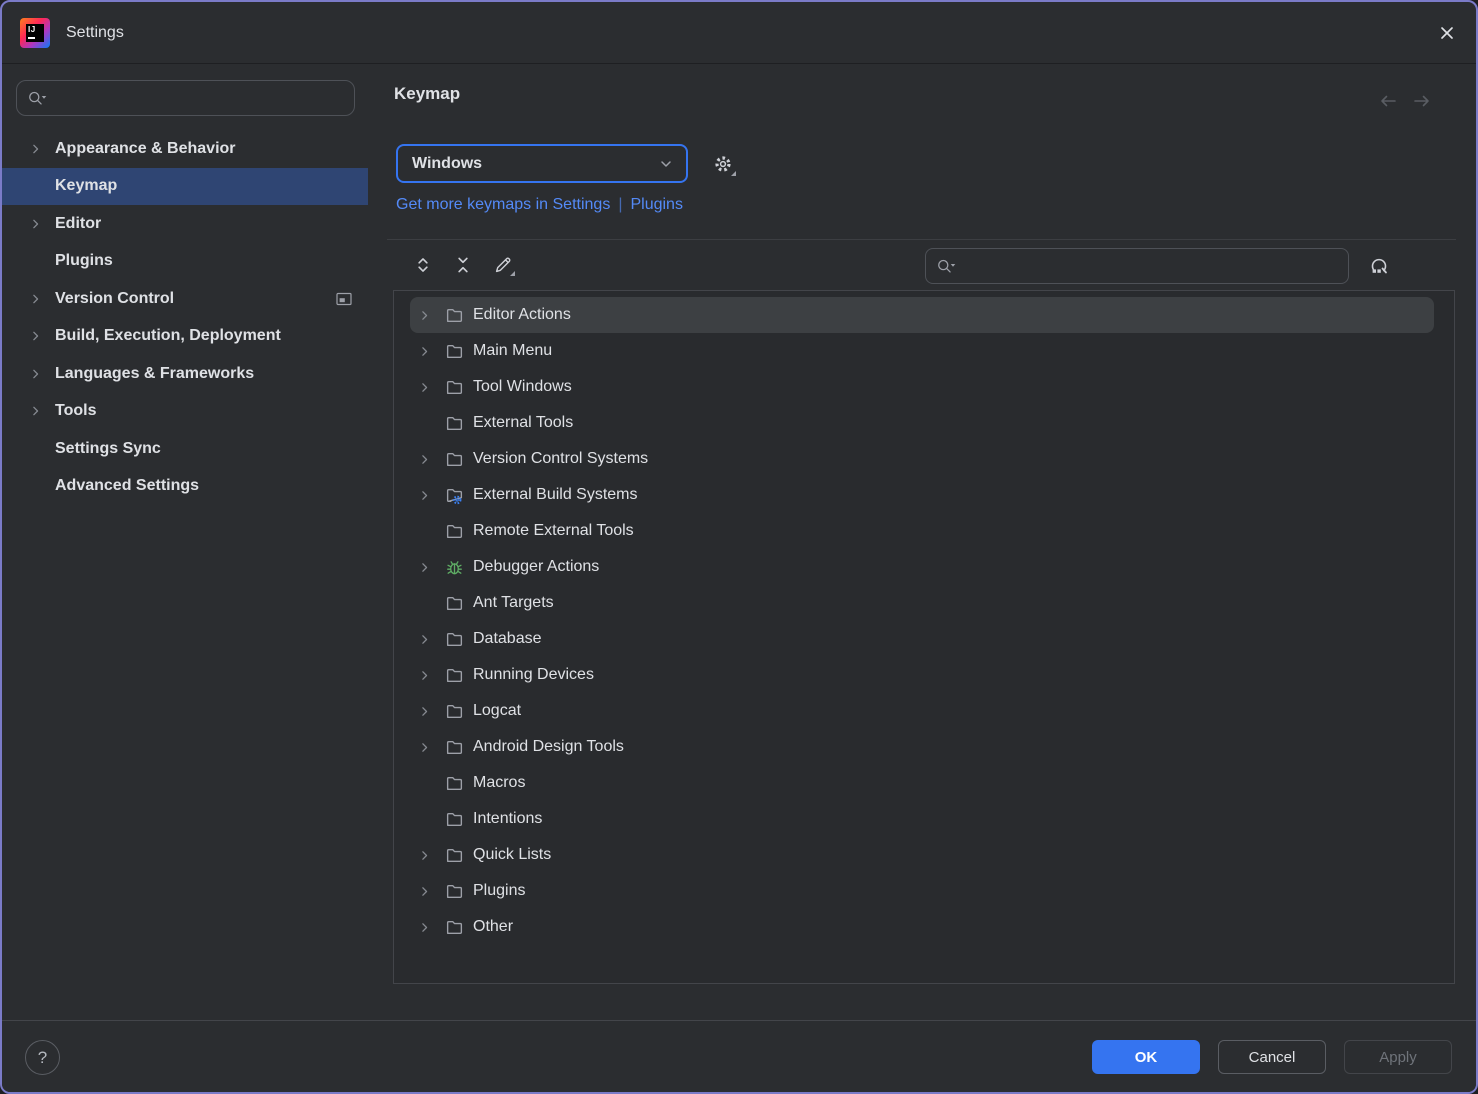 Image resolution: width=1478 pixels, height=1094 pixels. I want to click on tree-row-label: Plugins, so click(499, 890).